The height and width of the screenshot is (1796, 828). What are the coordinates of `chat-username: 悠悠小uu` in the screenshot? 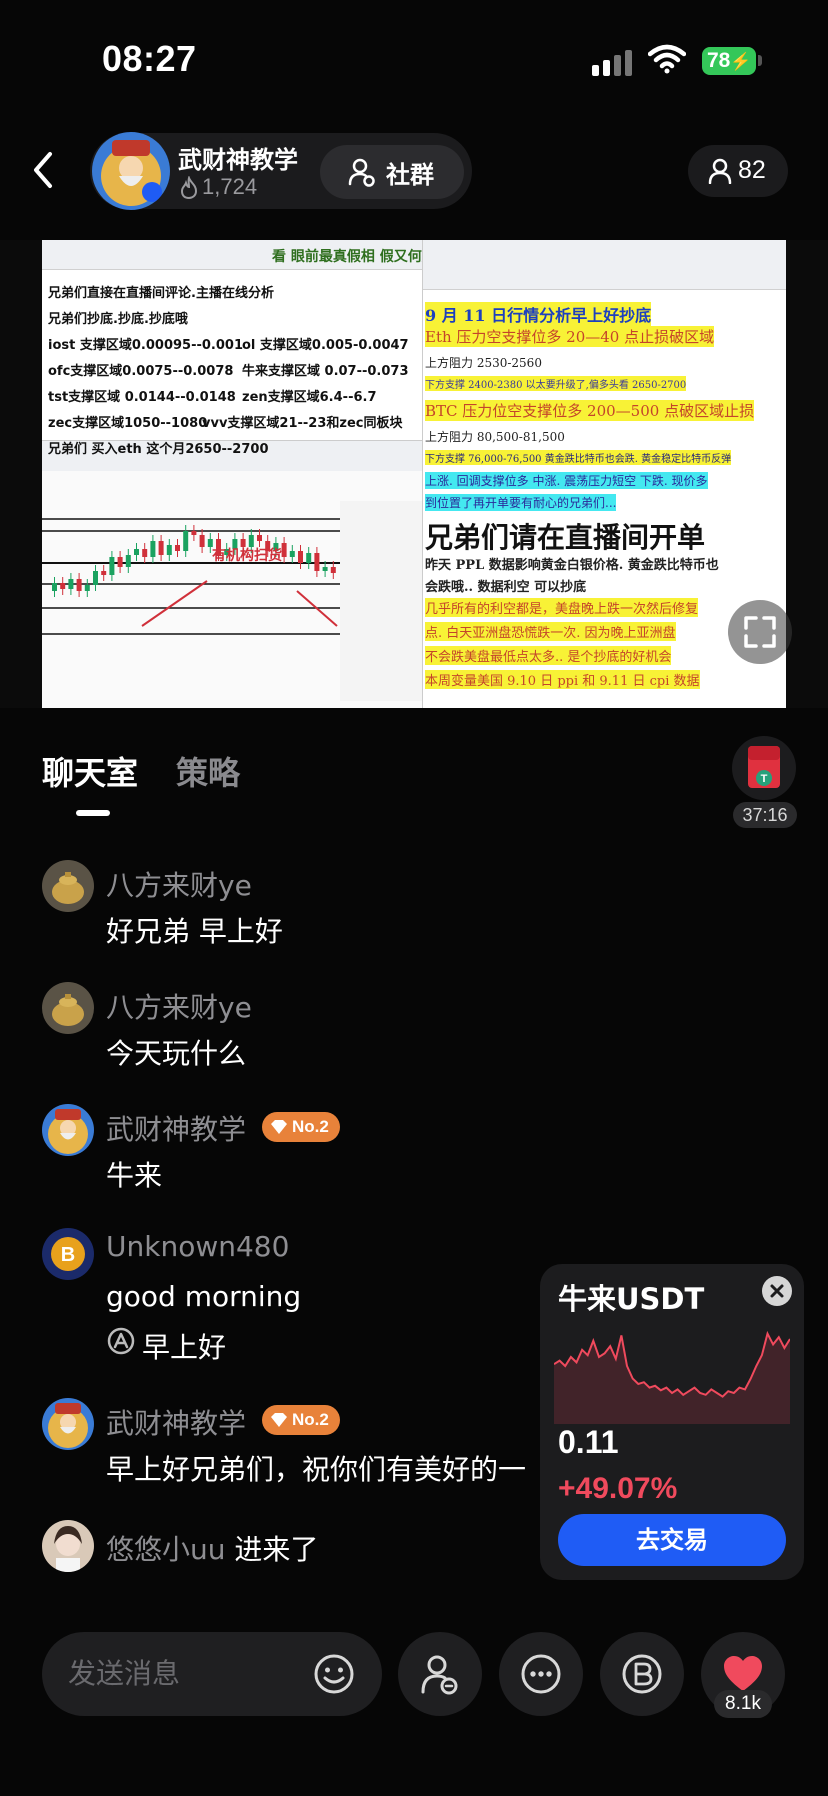 It's located at (166, 1549).